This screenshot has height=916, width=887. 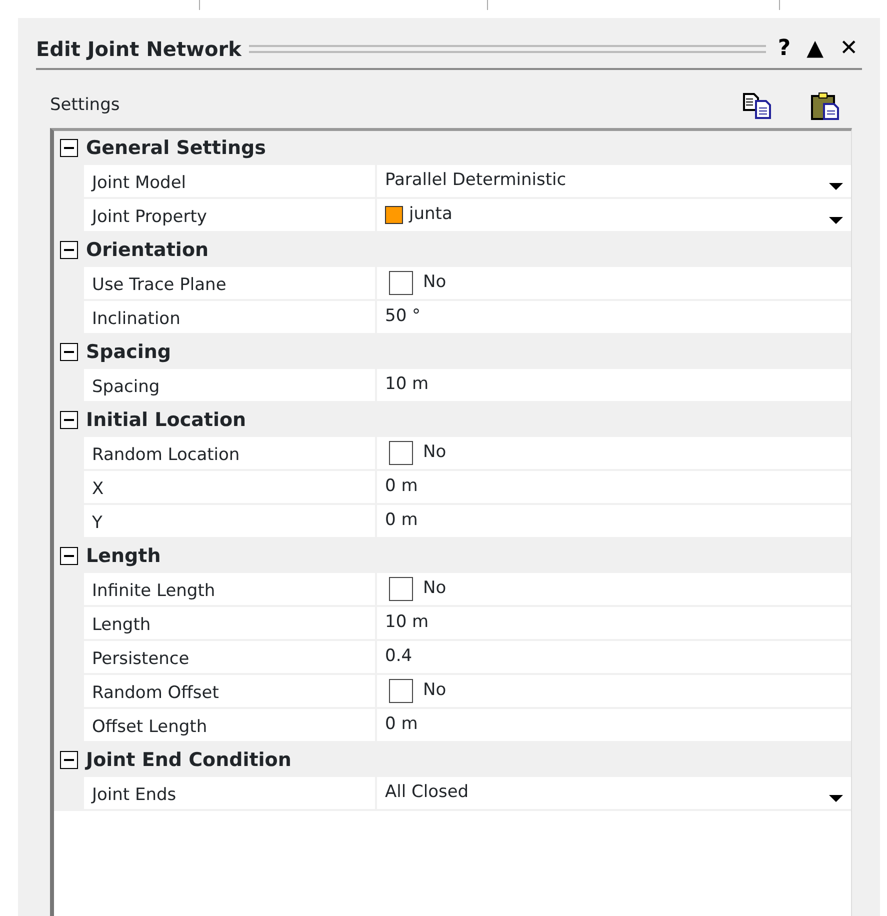 What do you see at coordinates (230, 488) in the screenshot?
I see `property-name: X` at bounding box center [230, 488].